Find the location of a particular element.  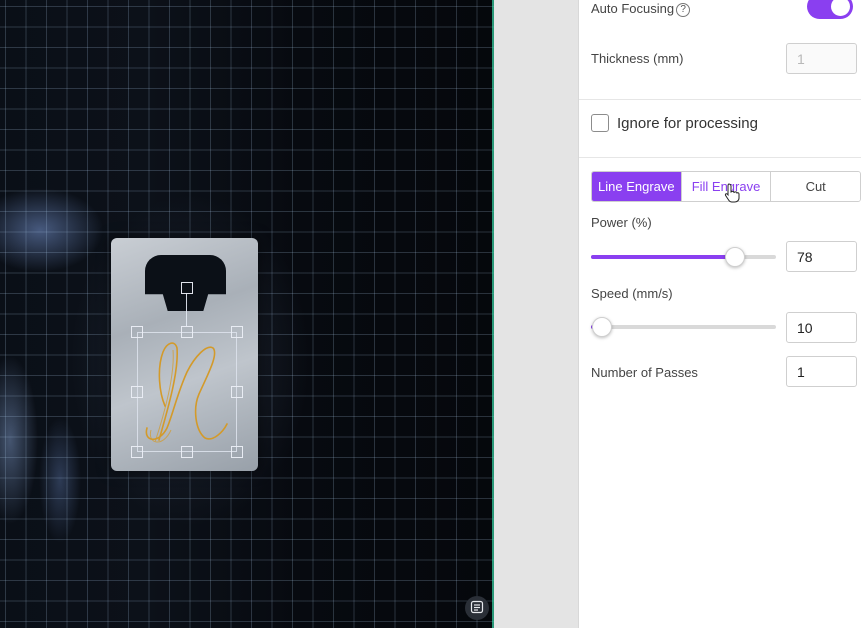

ignore-row: Ignore for processing is located at coordinates (724, 124).